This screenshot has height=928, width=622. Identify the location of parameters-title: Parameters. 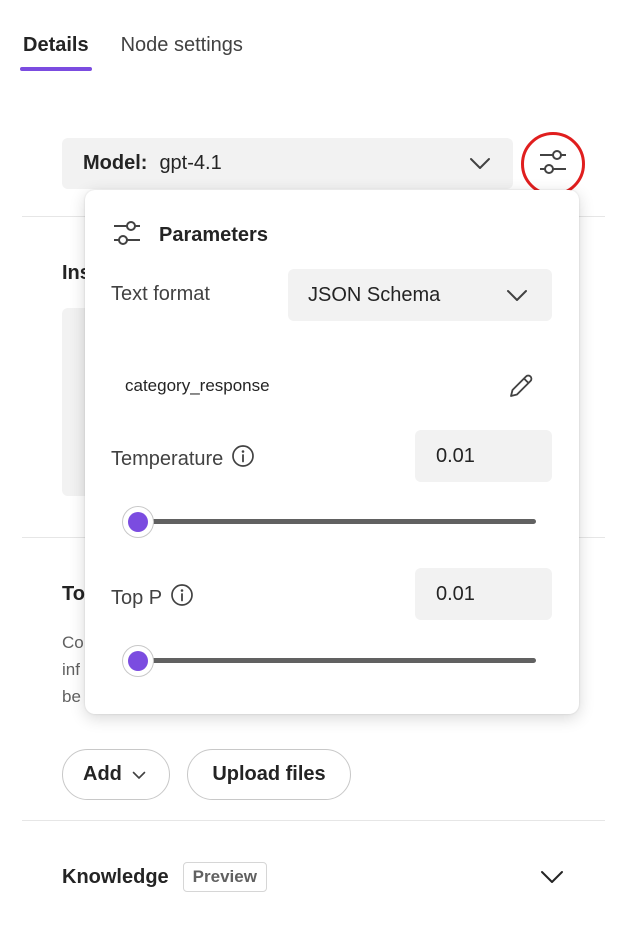
(213, 235).